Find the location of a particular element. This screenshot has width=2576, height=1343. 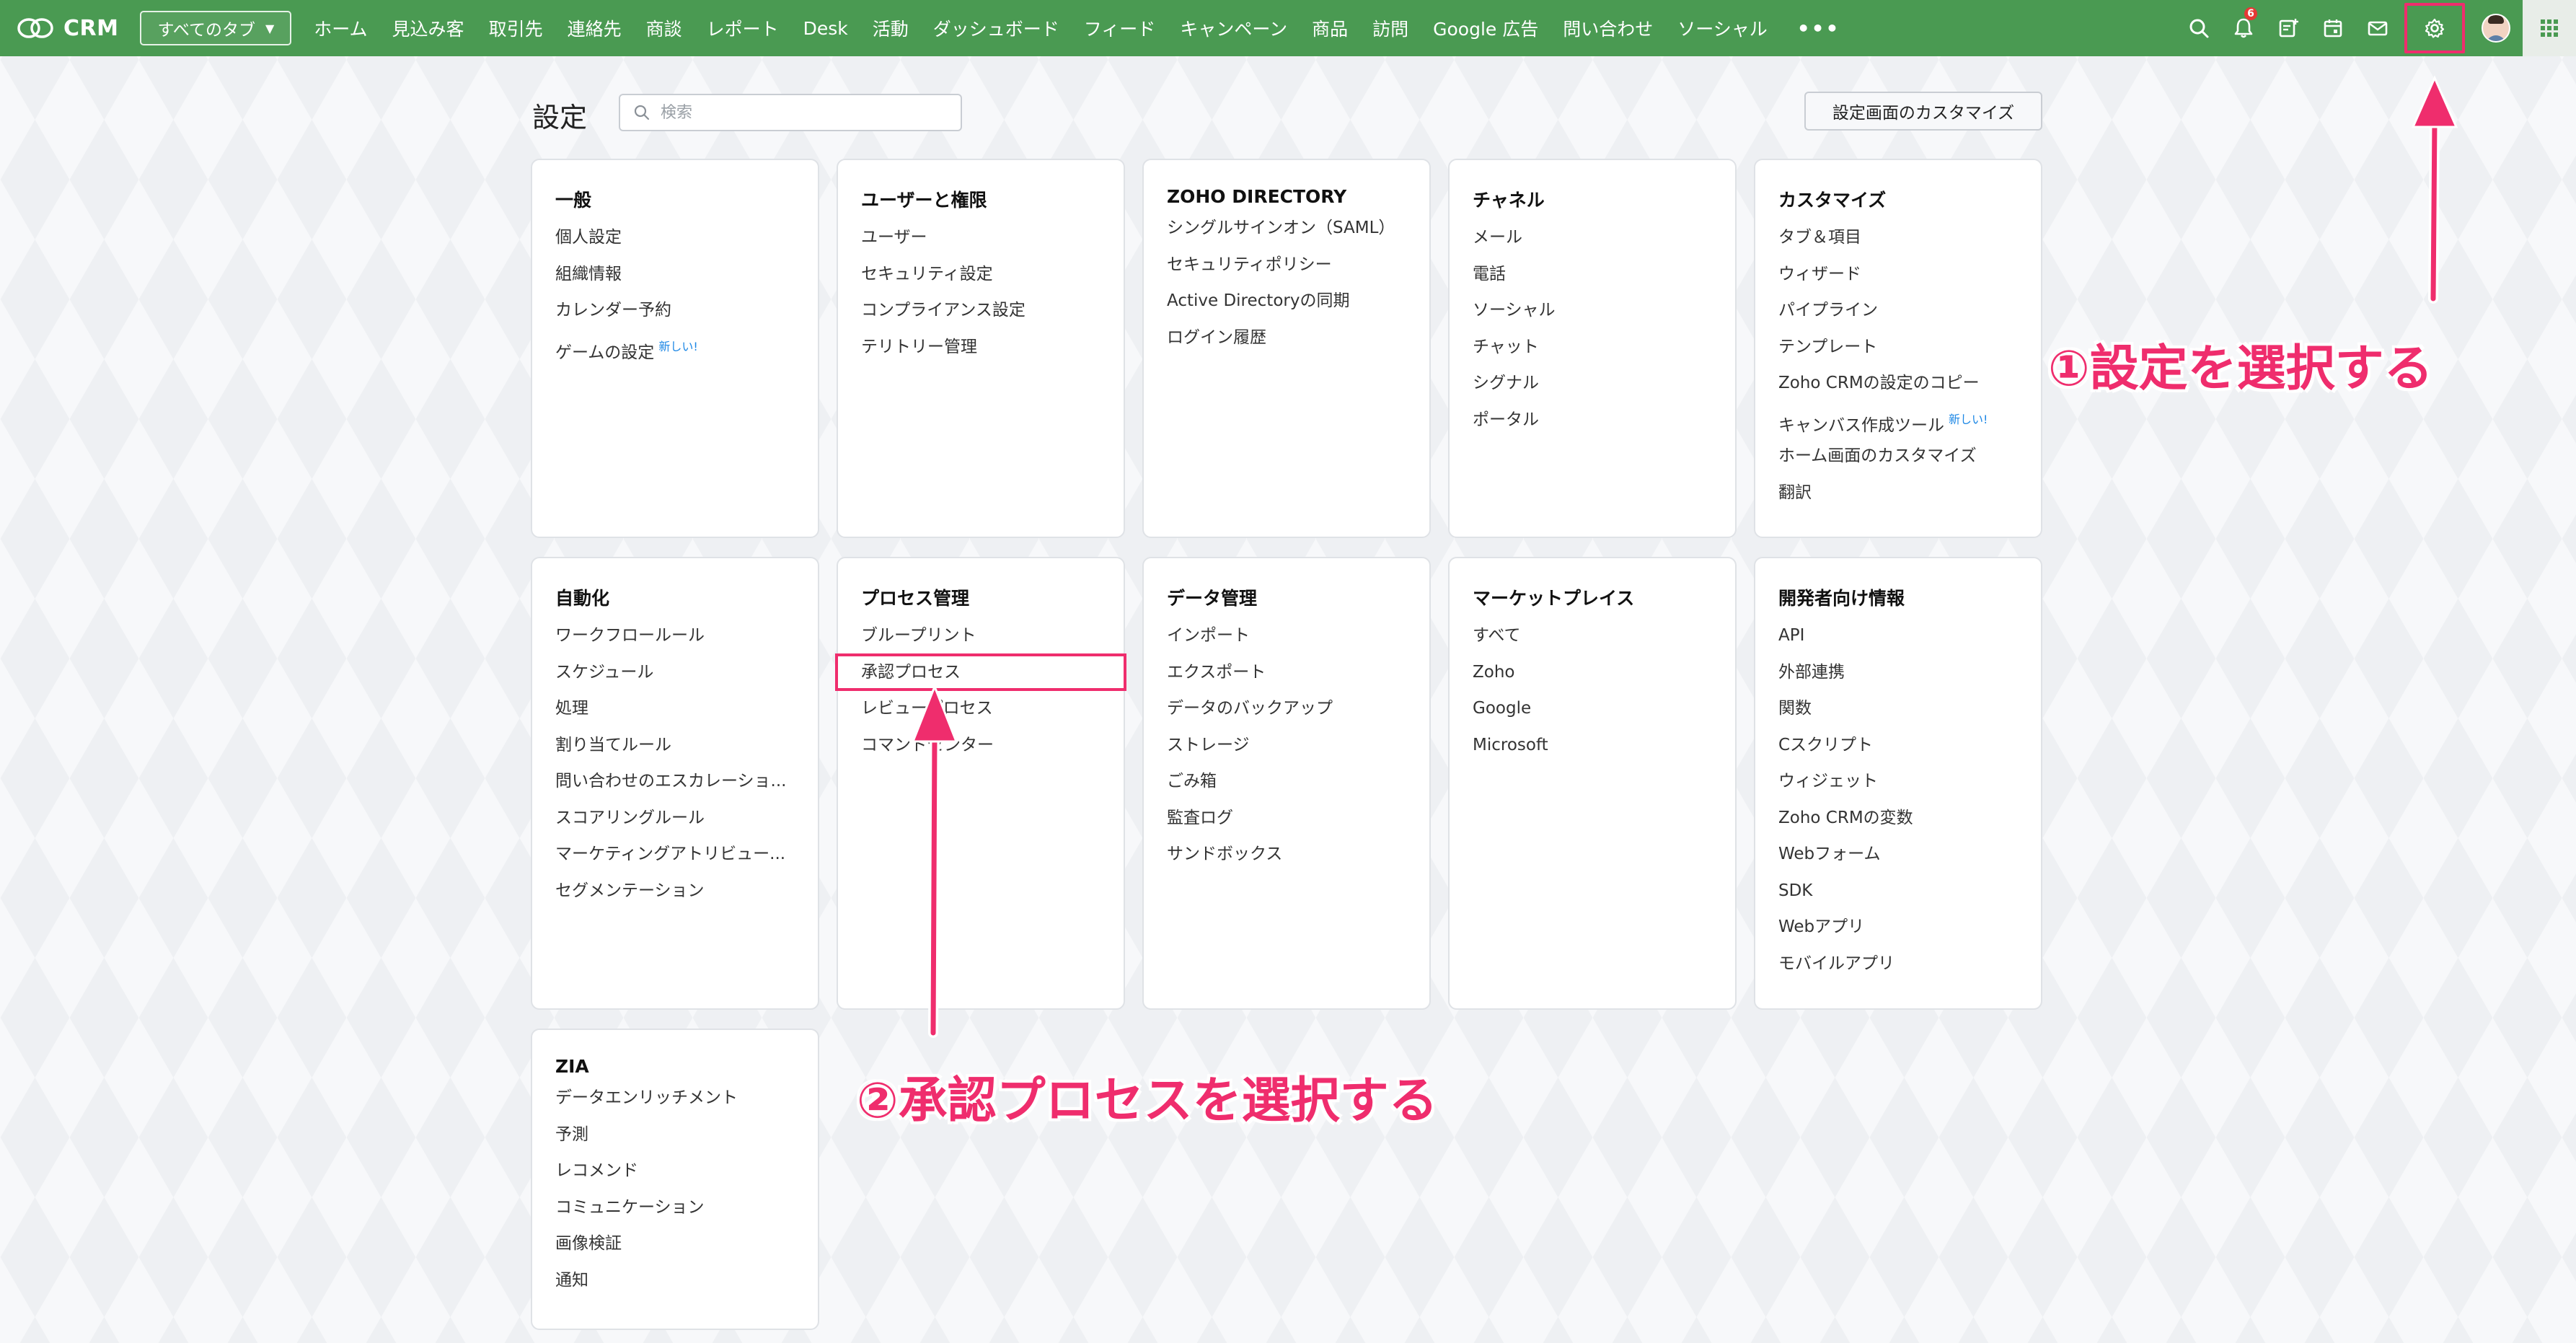

settings-link-recycle-bin: ごみ箱 is located at coordinates (1286, 788).